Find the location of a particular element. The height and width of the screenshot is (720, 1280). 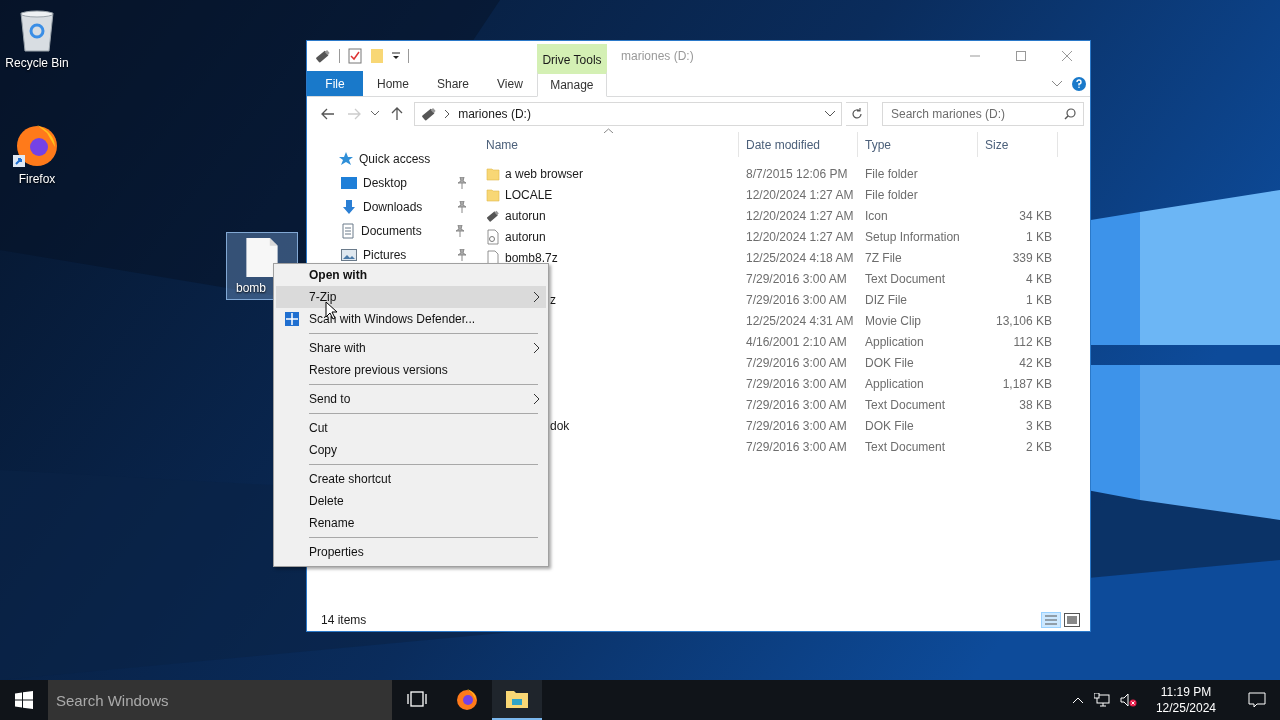

large-icons-view-icon is located at coordinates (1072, 620).